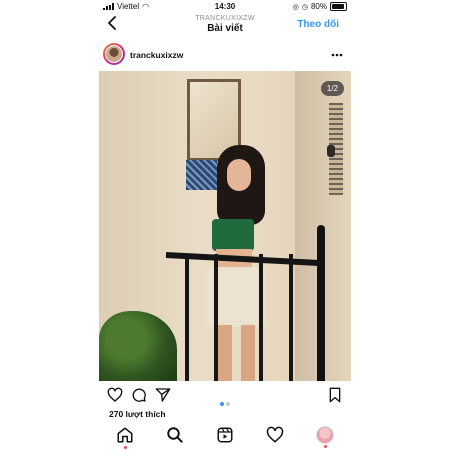 The width and height of the screenshot is (450, 450). What do you see at coordinates (225, 395) in the screenshot?
I see `post-action-bar` at bounding box center [225, 395].